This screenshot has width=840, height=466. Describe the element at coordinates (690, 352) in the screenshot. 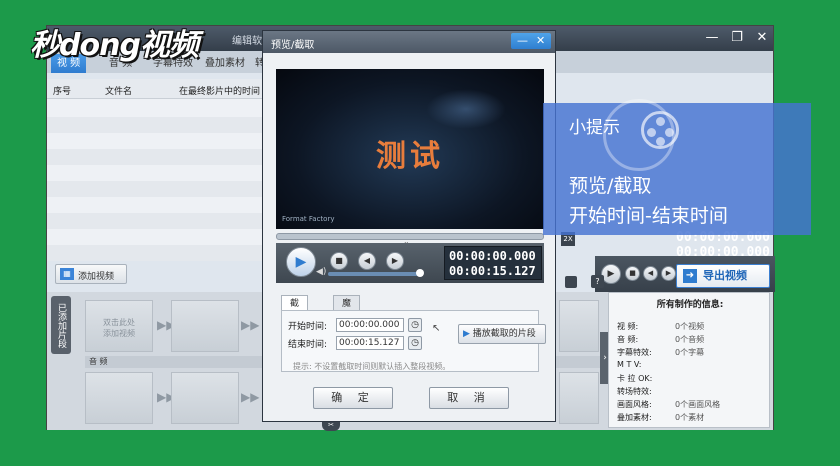

I see `info-value: 0个字幕` at that location.